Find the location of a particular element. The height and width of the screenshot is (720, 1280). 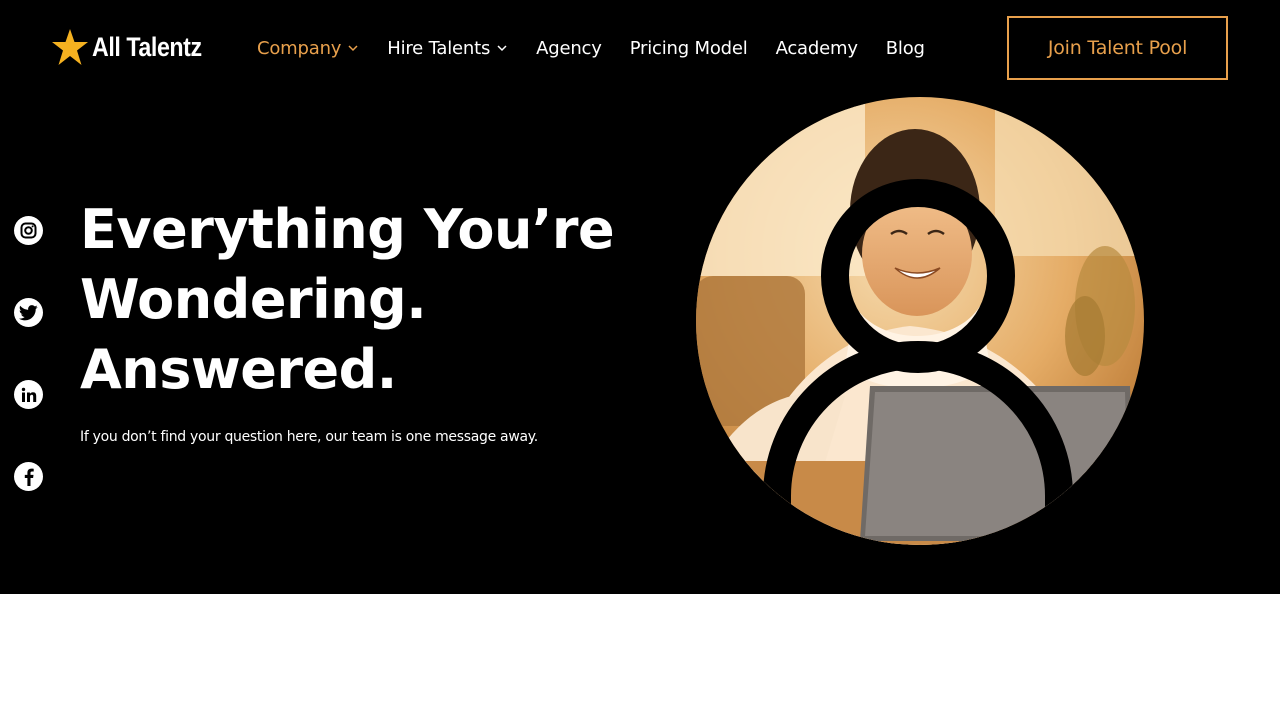

twitter-link is located at coordinates (28, 312).